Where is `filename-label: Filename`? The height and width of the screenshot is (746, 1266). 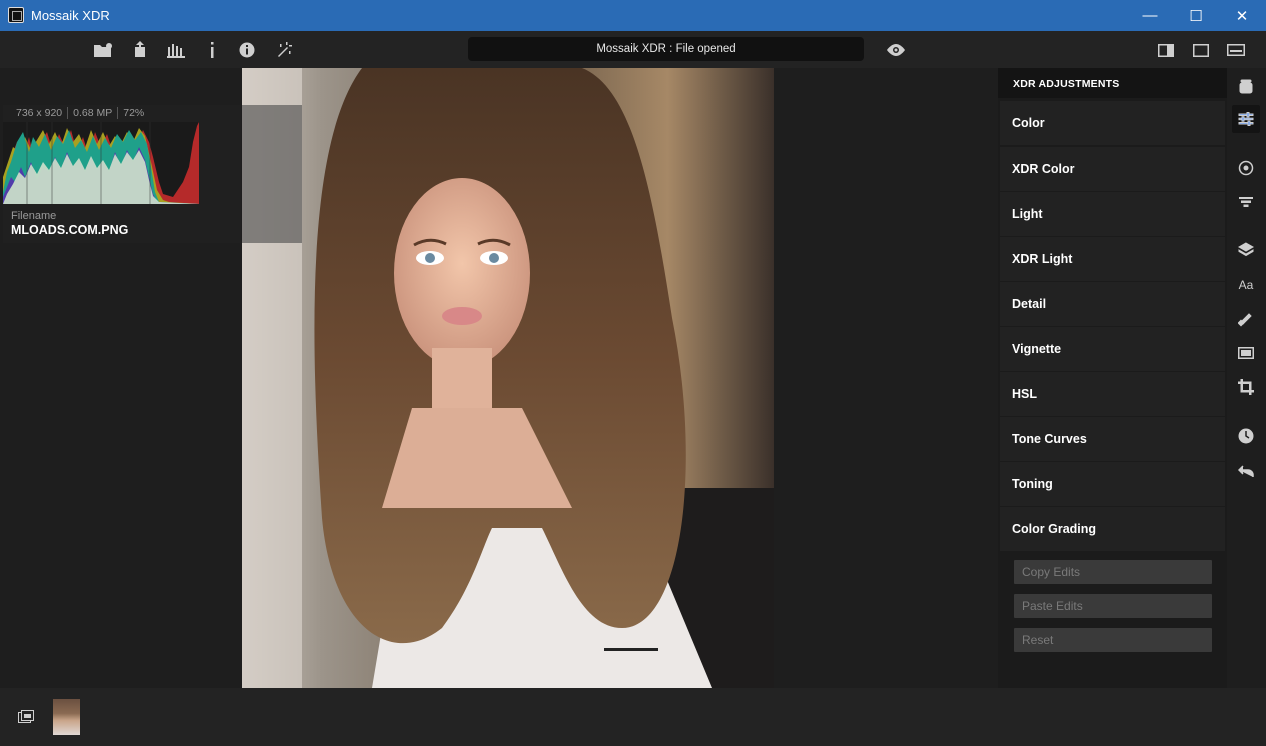
filename-label: Filename is located at coordinates (34, 216).